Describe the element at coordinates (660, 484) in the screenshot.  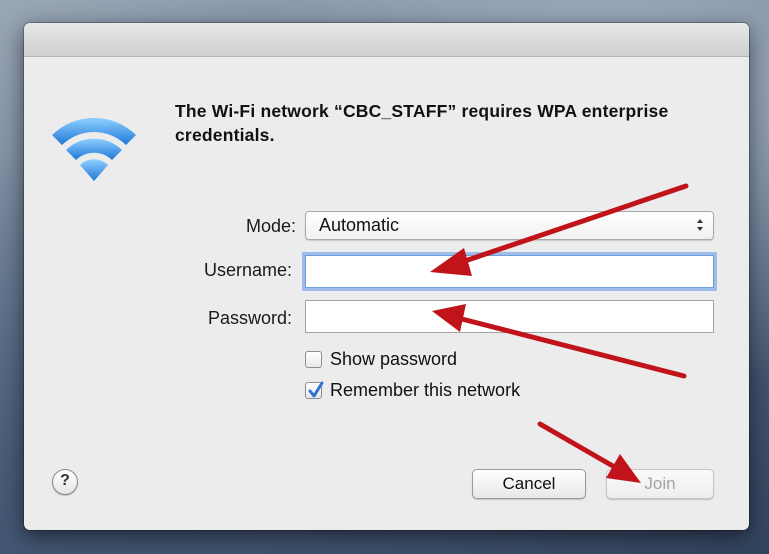
I see `join-button: Join` at that location.